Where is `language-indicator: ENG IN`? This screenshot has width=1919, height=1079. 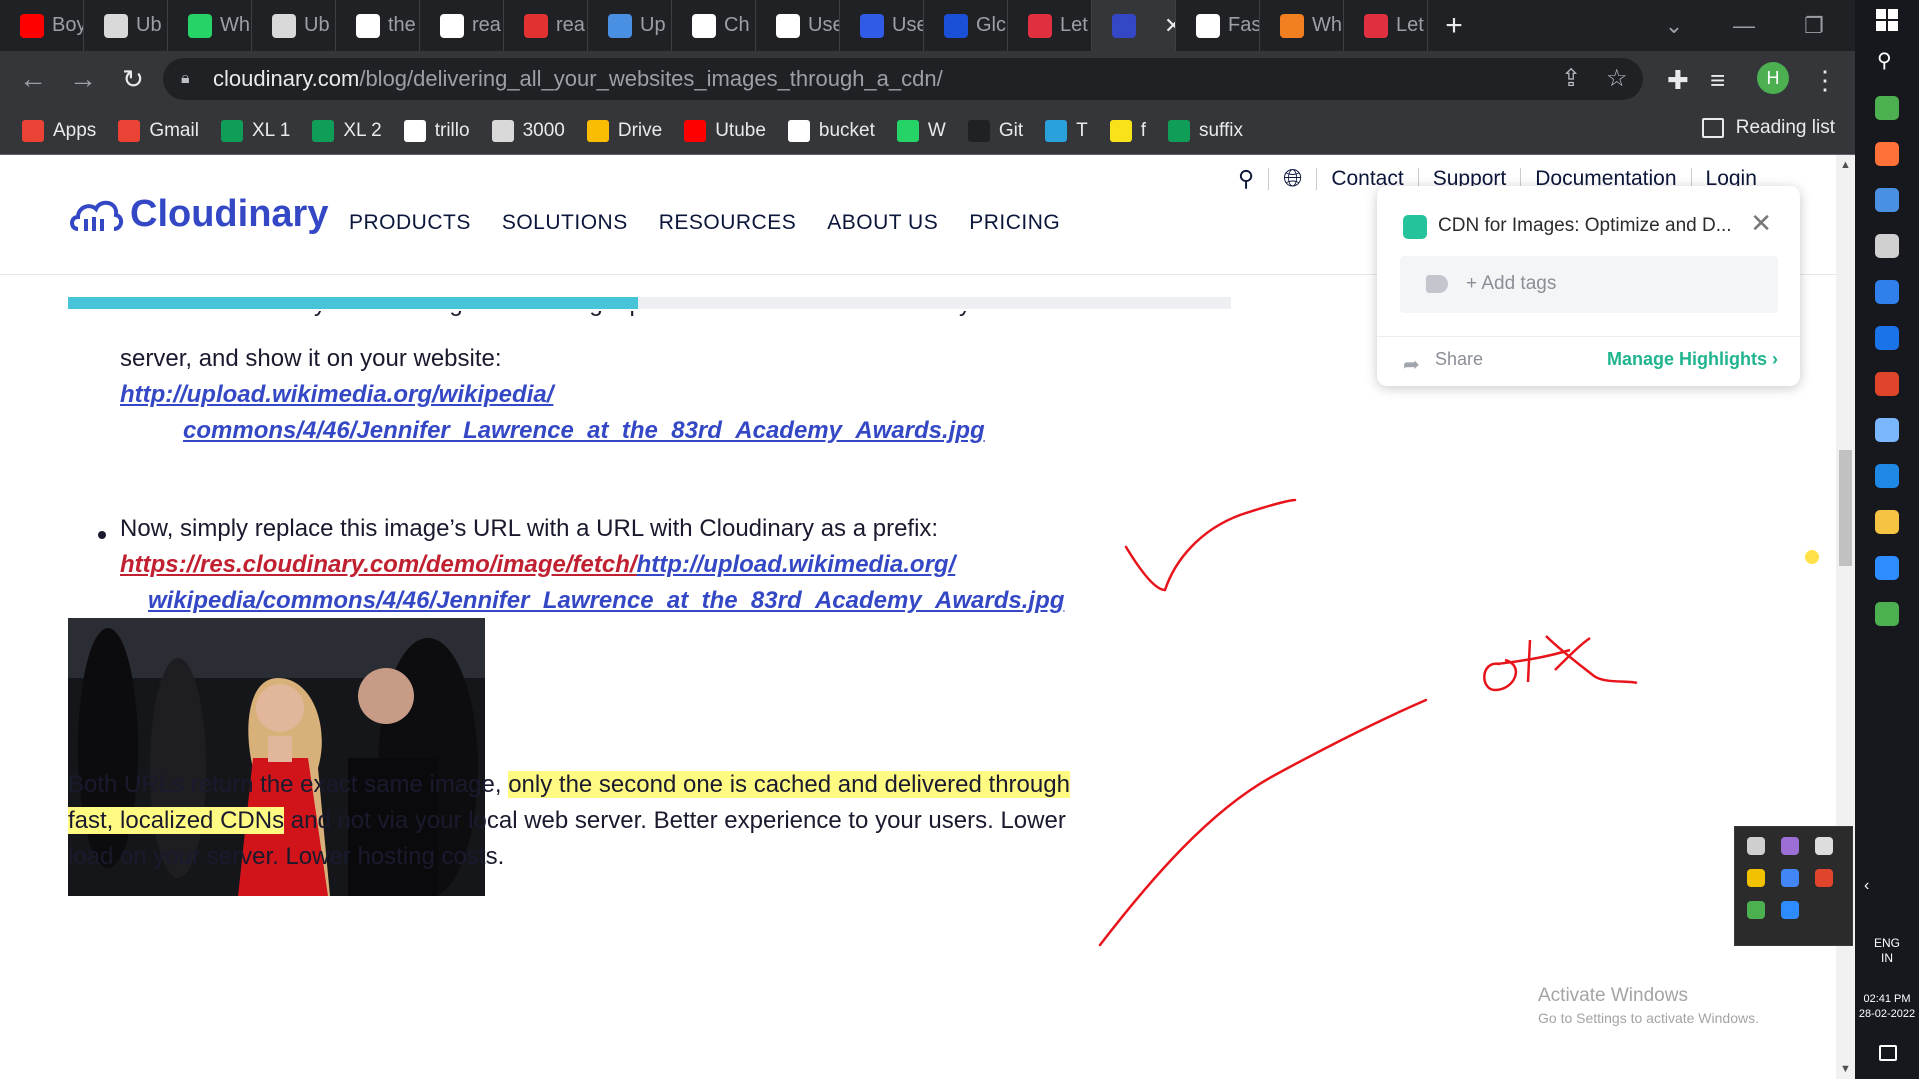 language-indicator: ENG IN is located at coordinates (1887, 951).